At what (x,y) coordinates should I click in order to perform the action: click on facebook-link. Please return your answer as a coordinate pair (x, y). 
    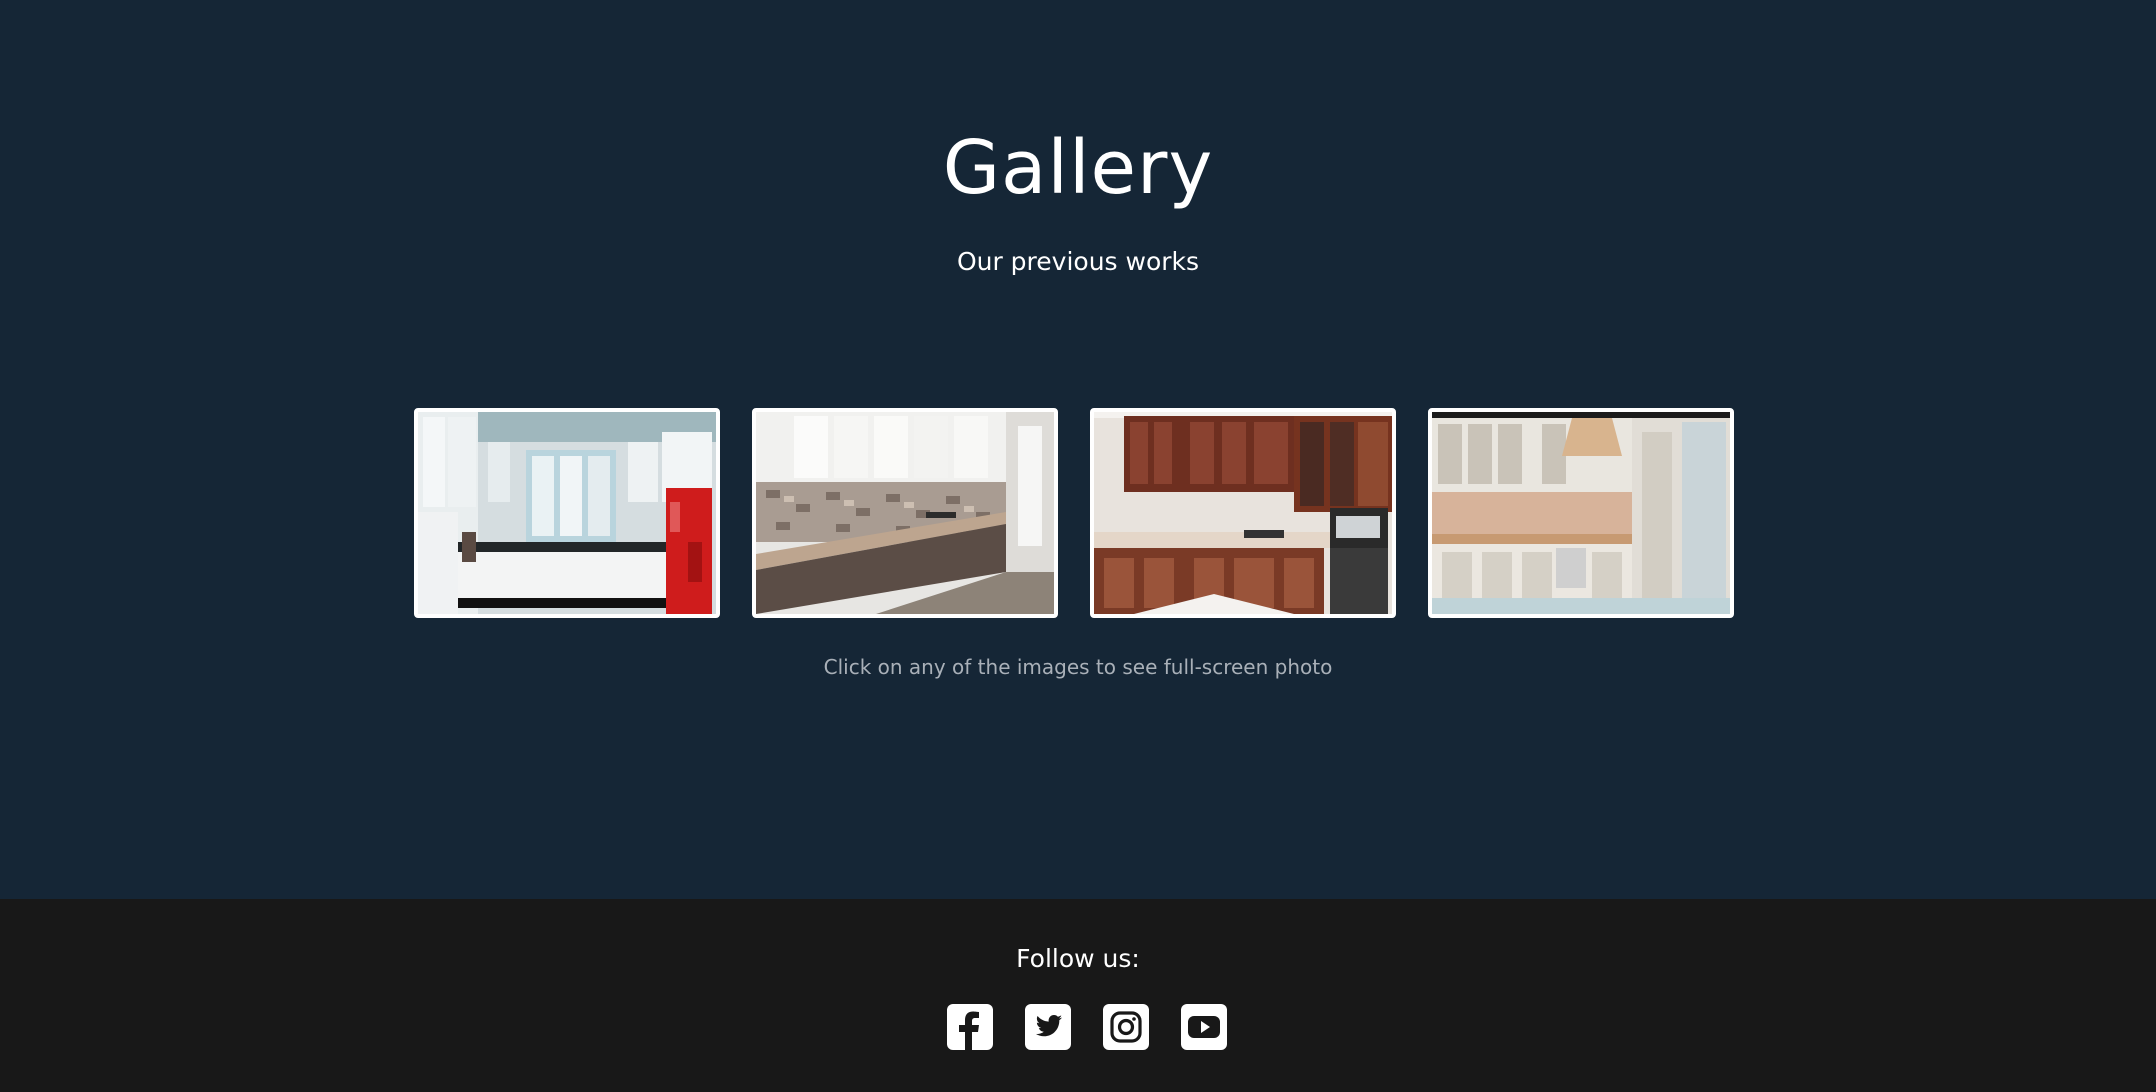
    Looking at the image, I should click on (970, 1027).